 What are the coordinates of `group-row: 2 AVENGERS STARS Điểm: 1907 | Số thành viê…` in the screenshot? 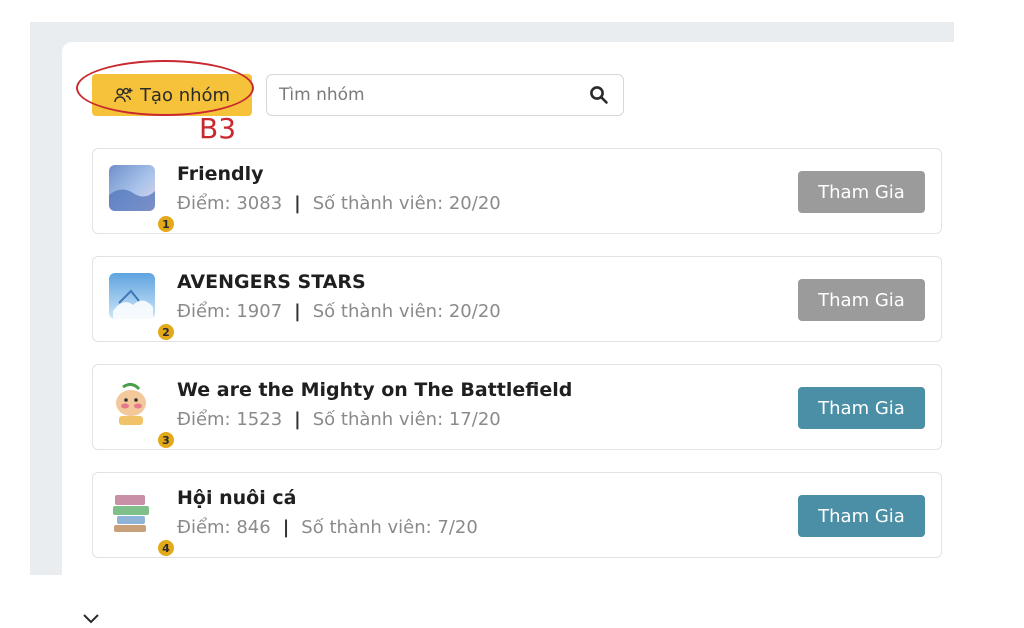 It's located at (517, 299).